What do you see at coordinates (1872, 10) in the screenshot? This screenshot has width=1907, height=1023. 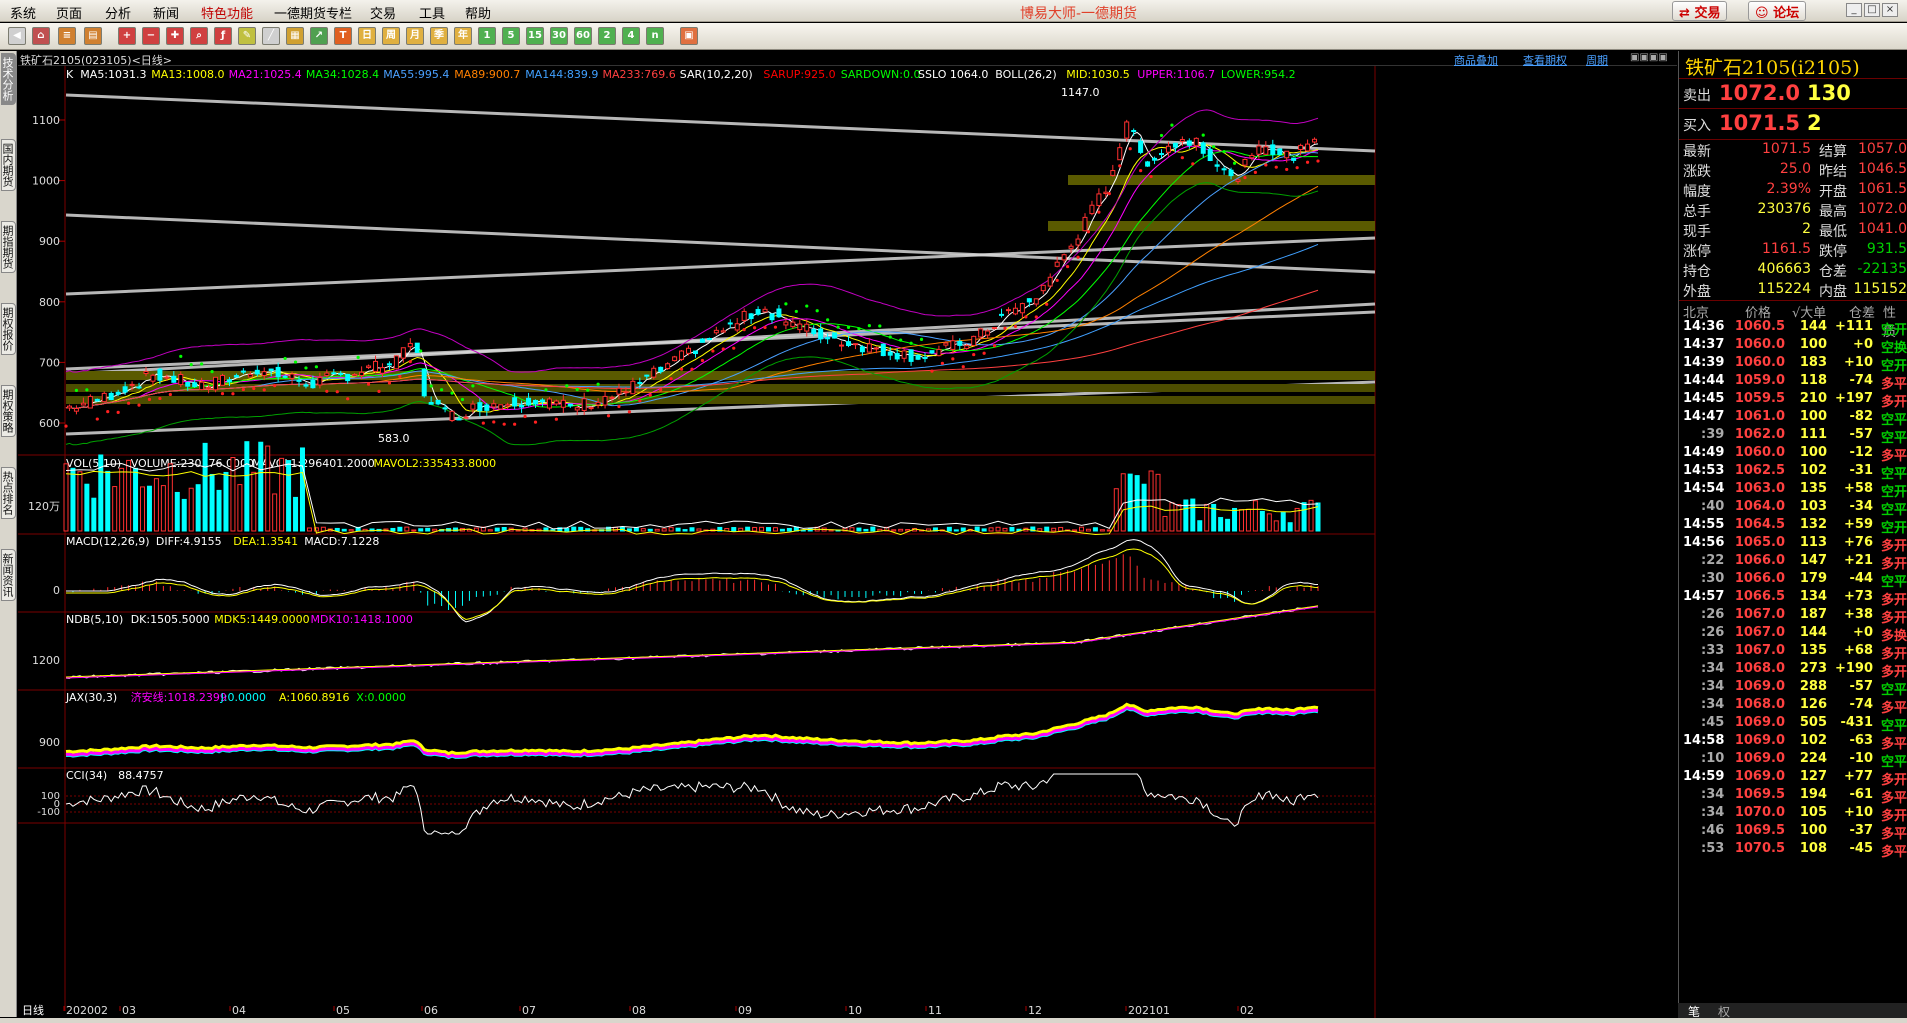 I see `restore-button: □` at bounding box center [1872, 10].